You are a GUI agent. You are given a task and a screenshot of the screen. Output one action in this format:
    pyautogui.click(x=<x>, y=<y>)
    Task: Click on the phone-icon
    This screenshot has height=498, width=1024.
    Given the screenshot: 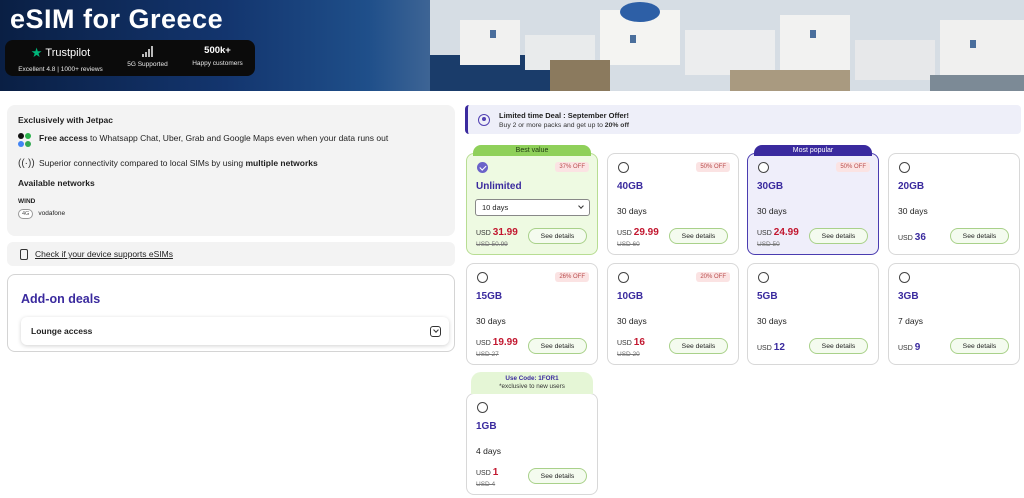 What is the action you would take?
    pyautogui.click(x=24, y=254)
    